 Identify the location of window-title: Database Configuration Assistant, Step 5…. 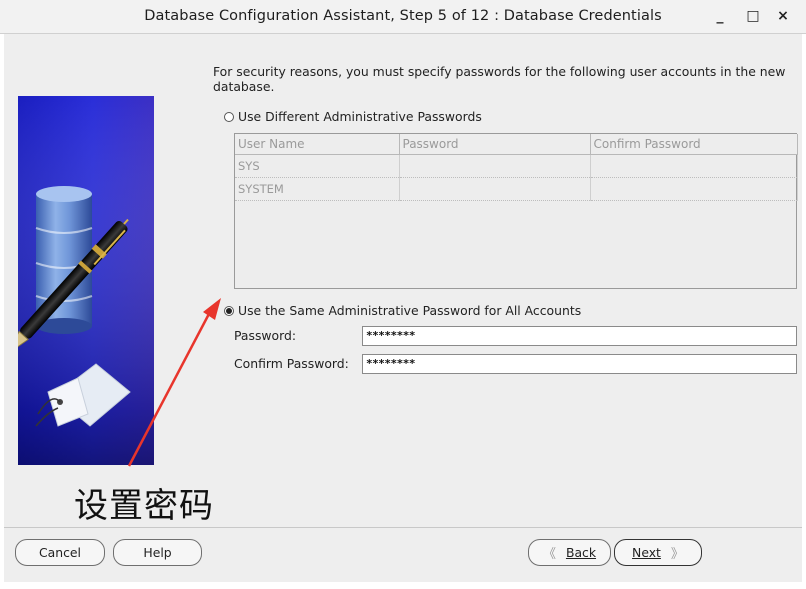
(403, 16).